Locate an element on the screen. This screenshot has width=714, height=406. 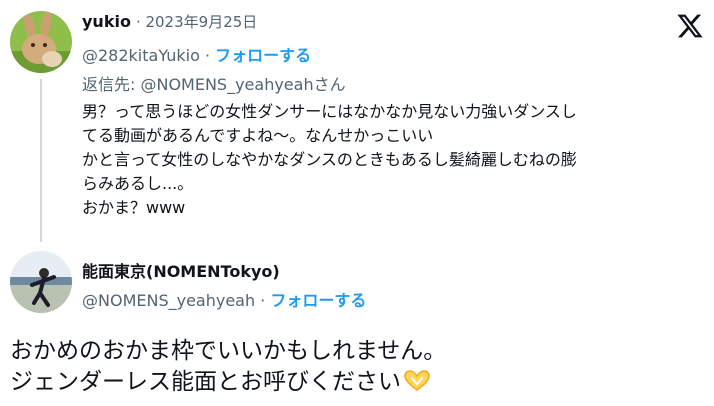
avatar-yukio is located at coordinates (41, 42).